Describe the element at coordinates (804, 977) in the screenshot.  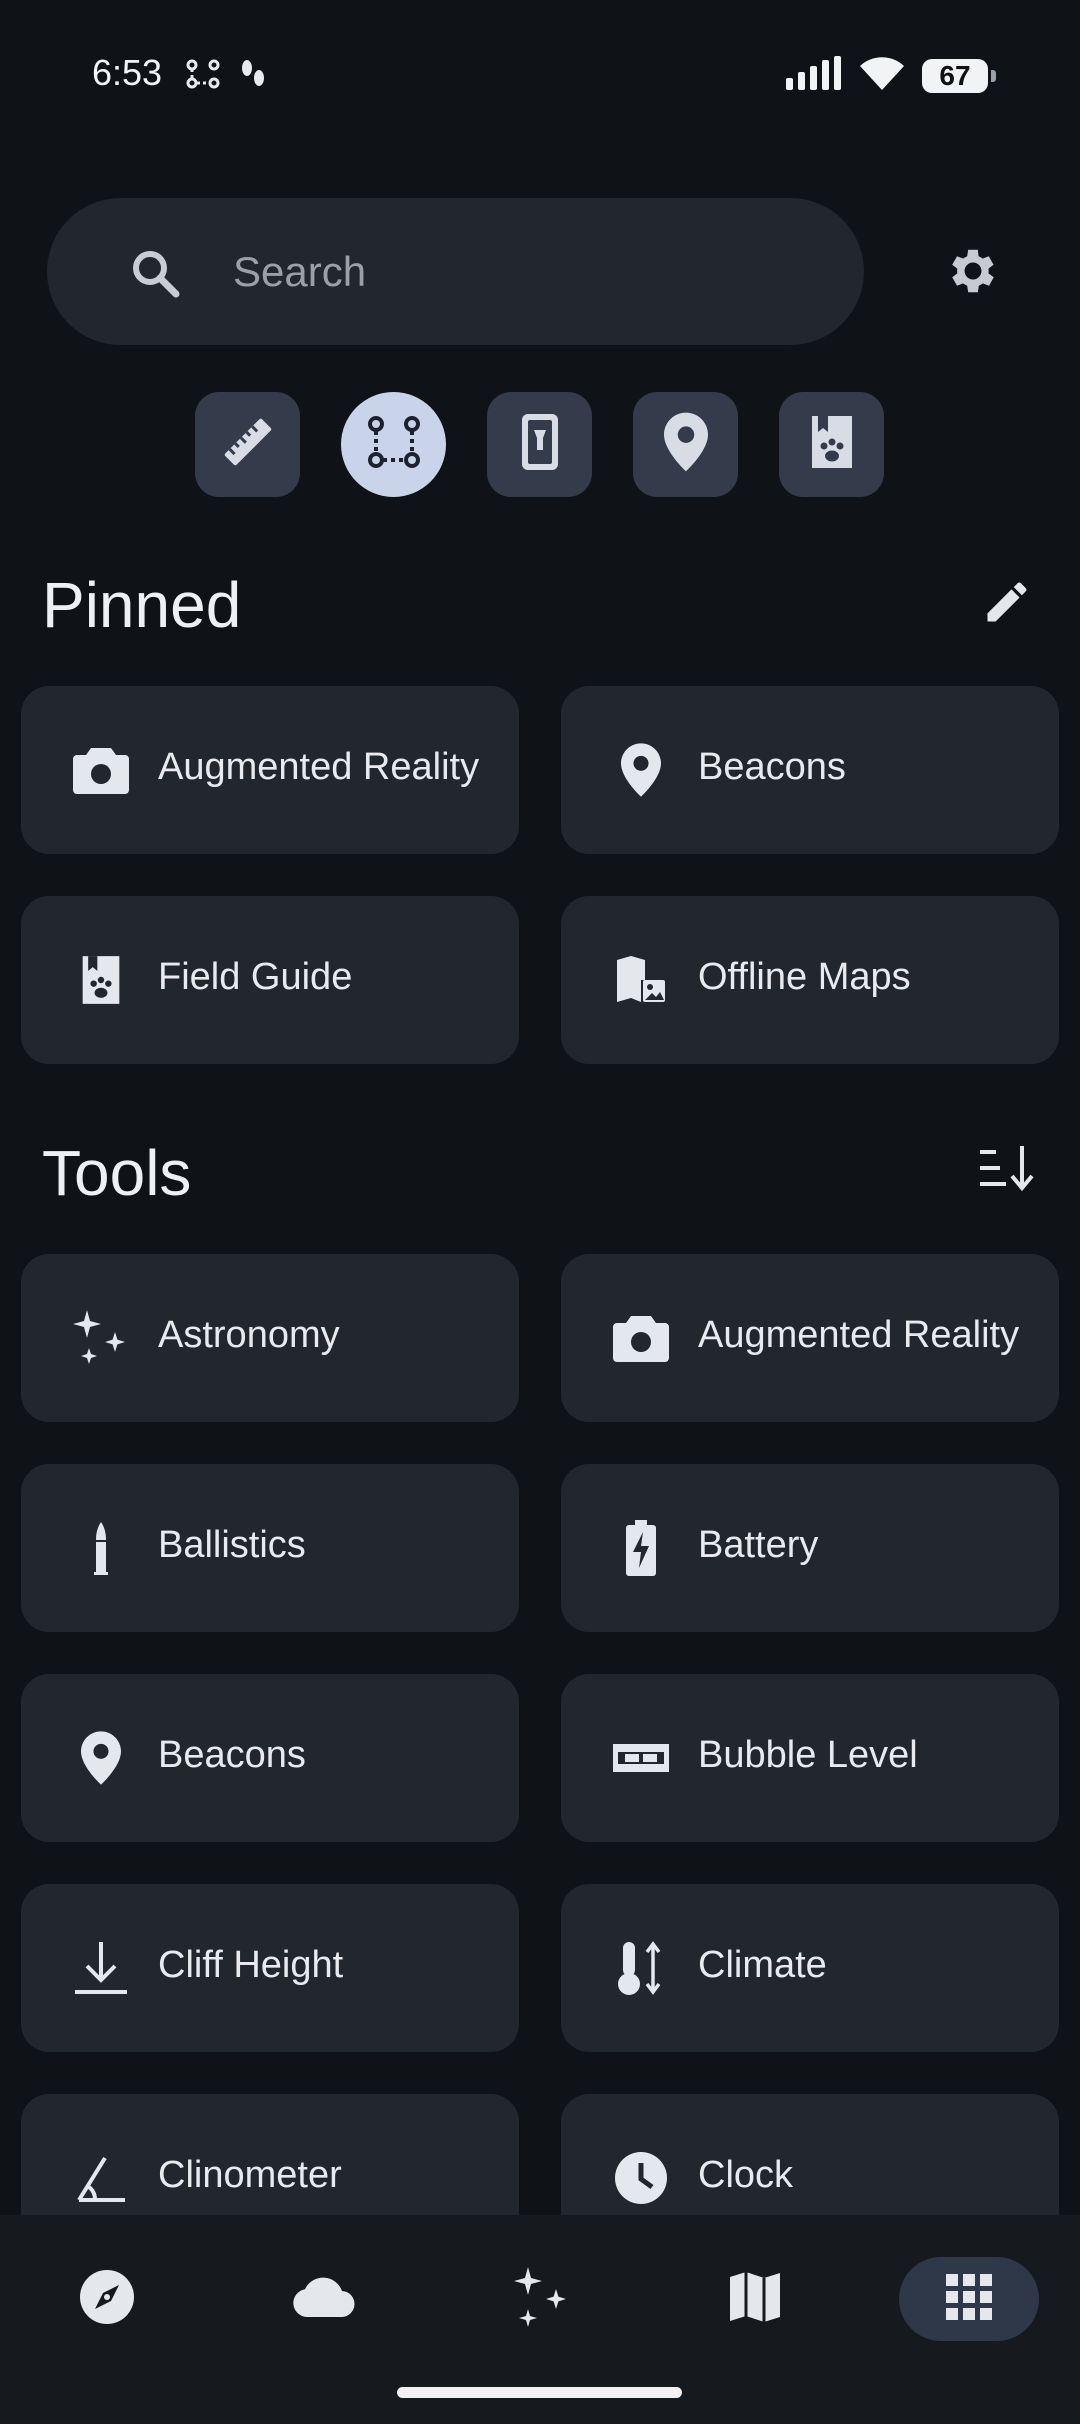
I see `tile-label: Offline Maps` at that location.